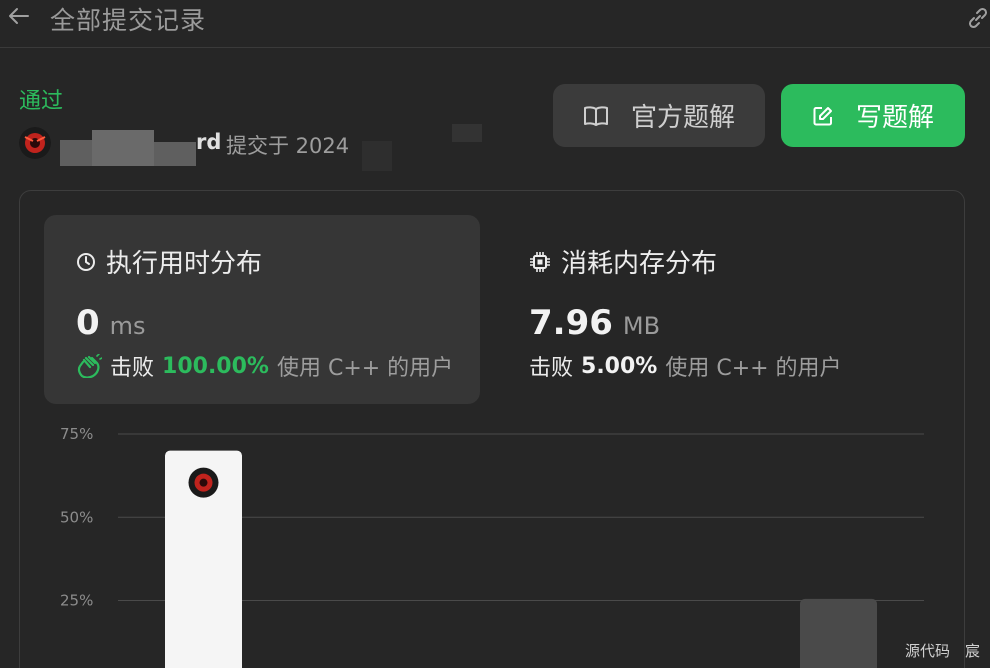  Describe the element at coordinates (942, 651) in the screenshot. I see `watermark: 源代码 宸` at that location.